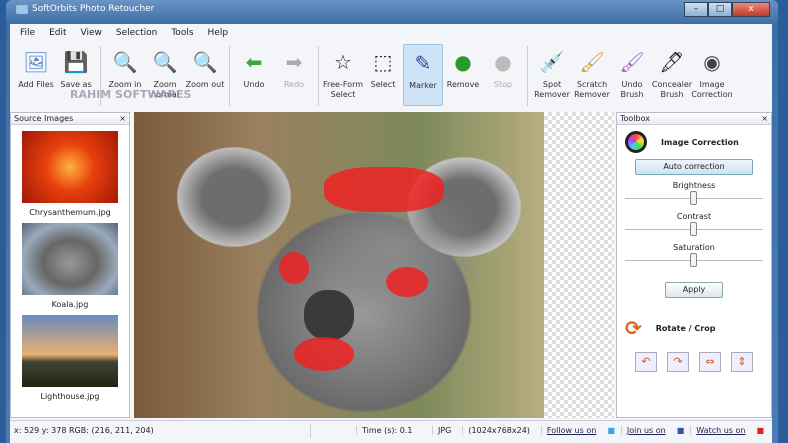 This screenshot has height=443, width=788. I want to click on thumbnail-label: Chrysanthemum.jpg, so click(70, 212).